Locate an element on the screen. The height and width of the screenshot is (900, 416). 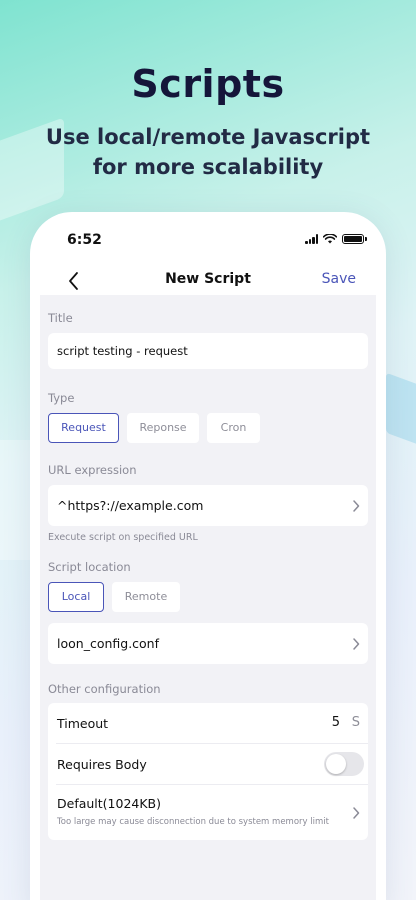
requires-body-label: Requires Body is located at coordinates (102, 764).